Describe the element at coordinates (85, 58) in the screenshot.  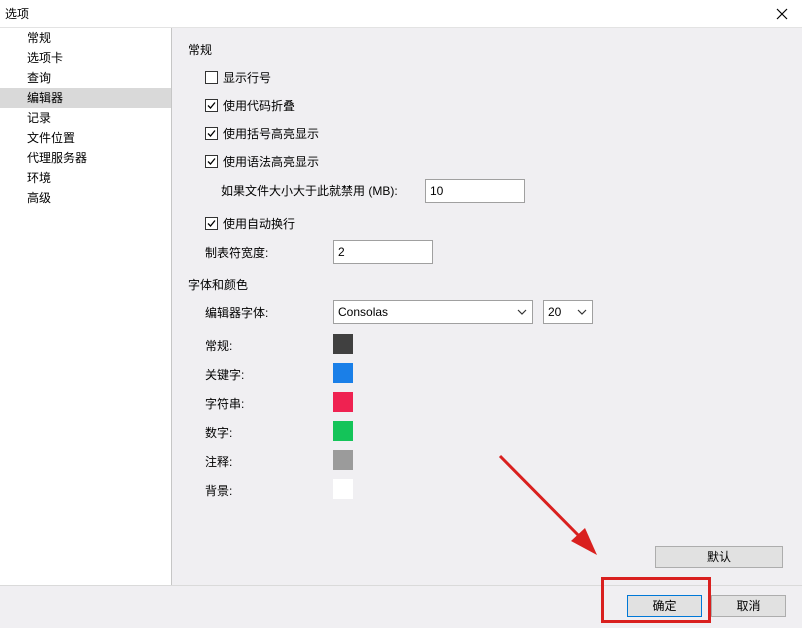
I see `sidebar-item-tabs: 选项卡` at that location.